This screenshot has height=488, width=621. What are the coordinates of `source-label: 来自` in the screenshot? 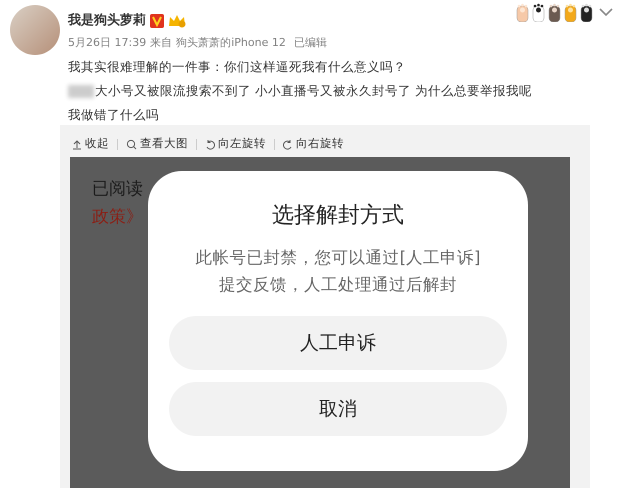 It's located at (161, 42).